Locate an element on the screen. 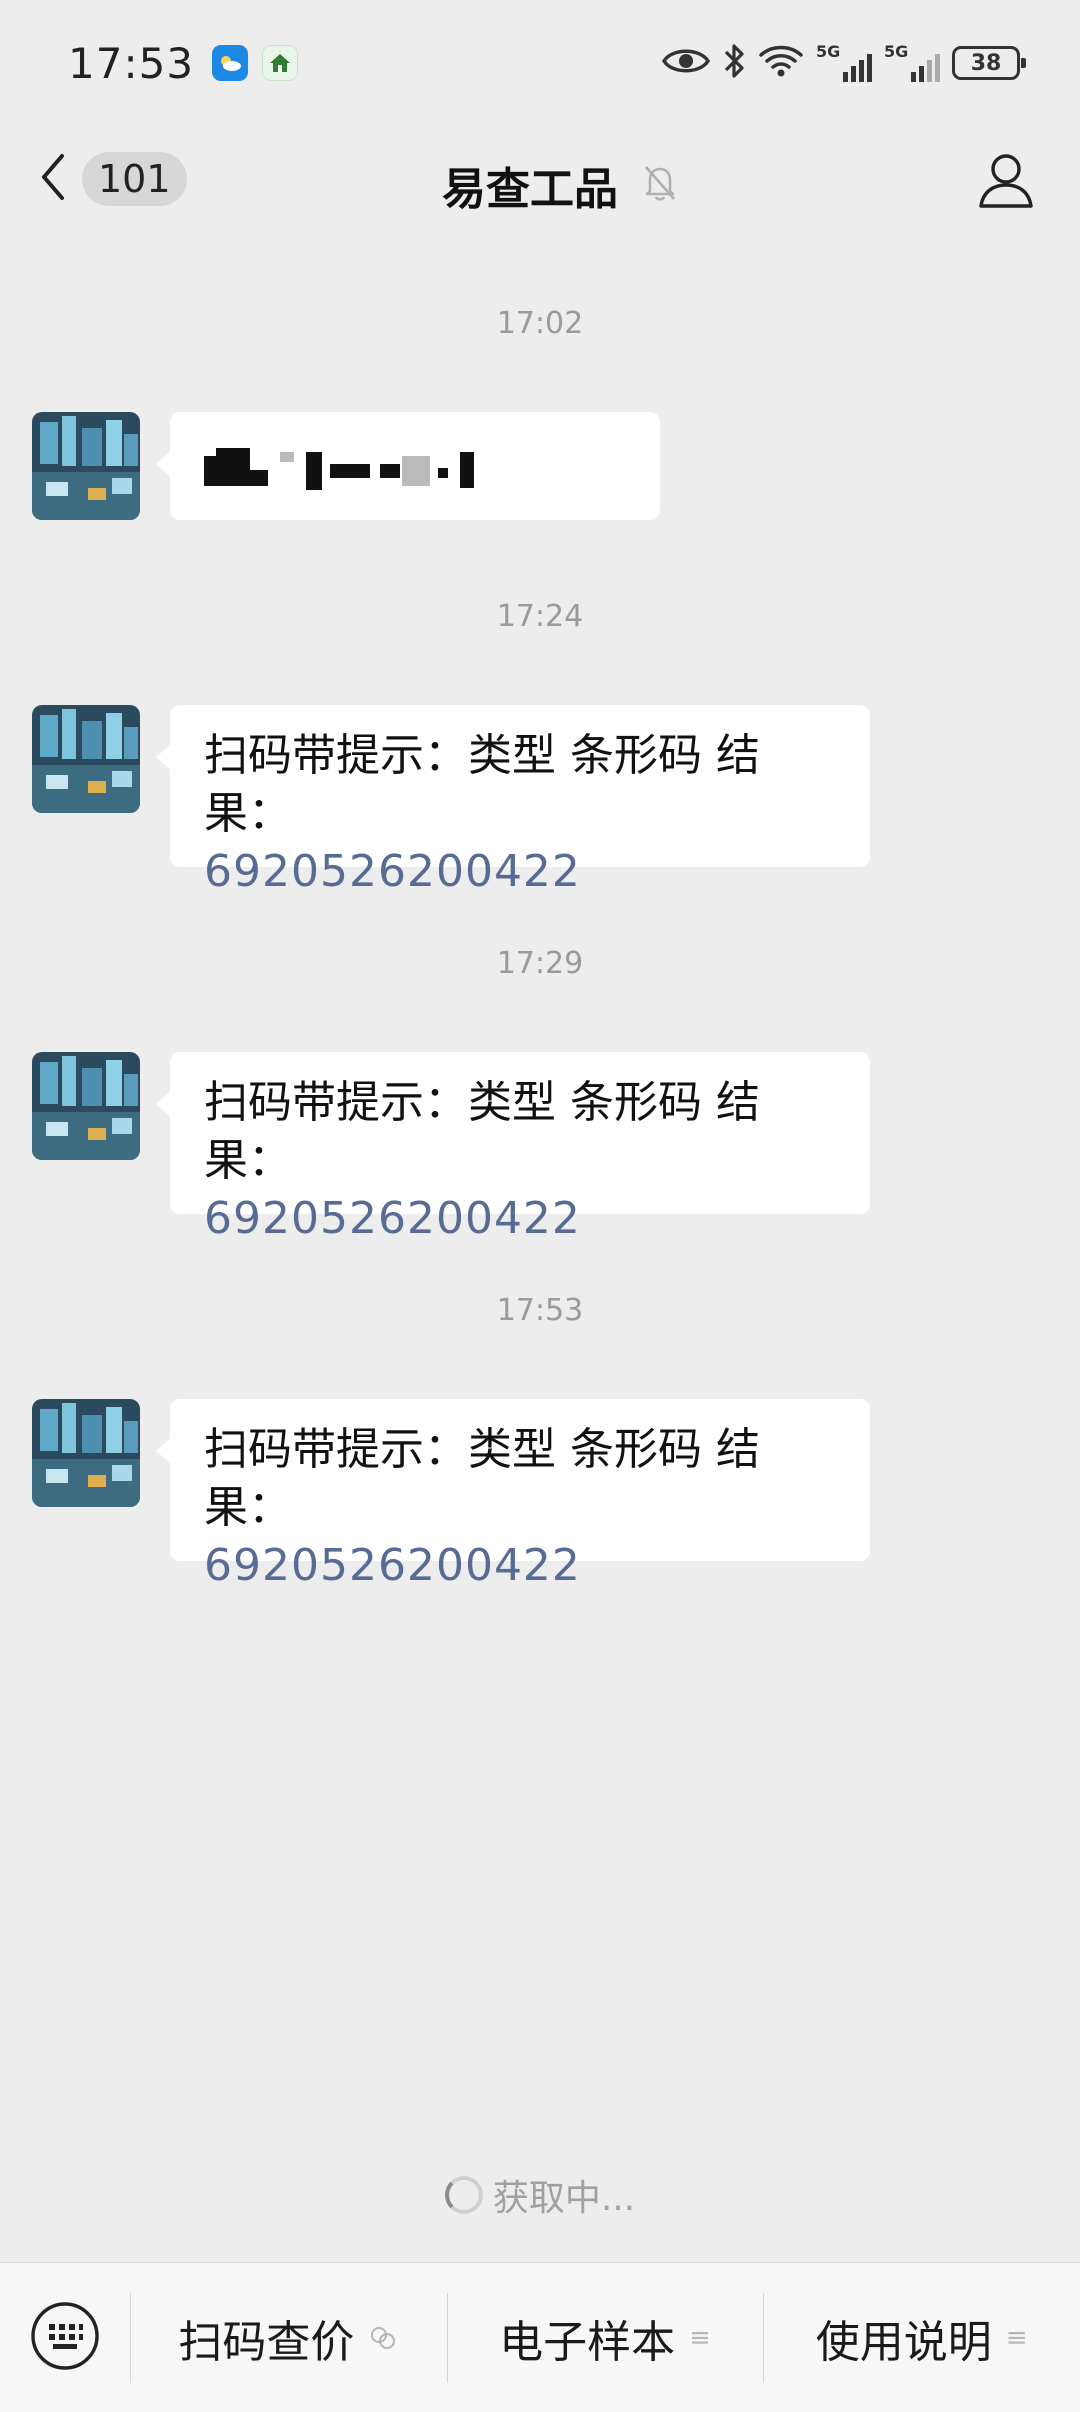  wifi-icon is located at coordinates (781, 63).